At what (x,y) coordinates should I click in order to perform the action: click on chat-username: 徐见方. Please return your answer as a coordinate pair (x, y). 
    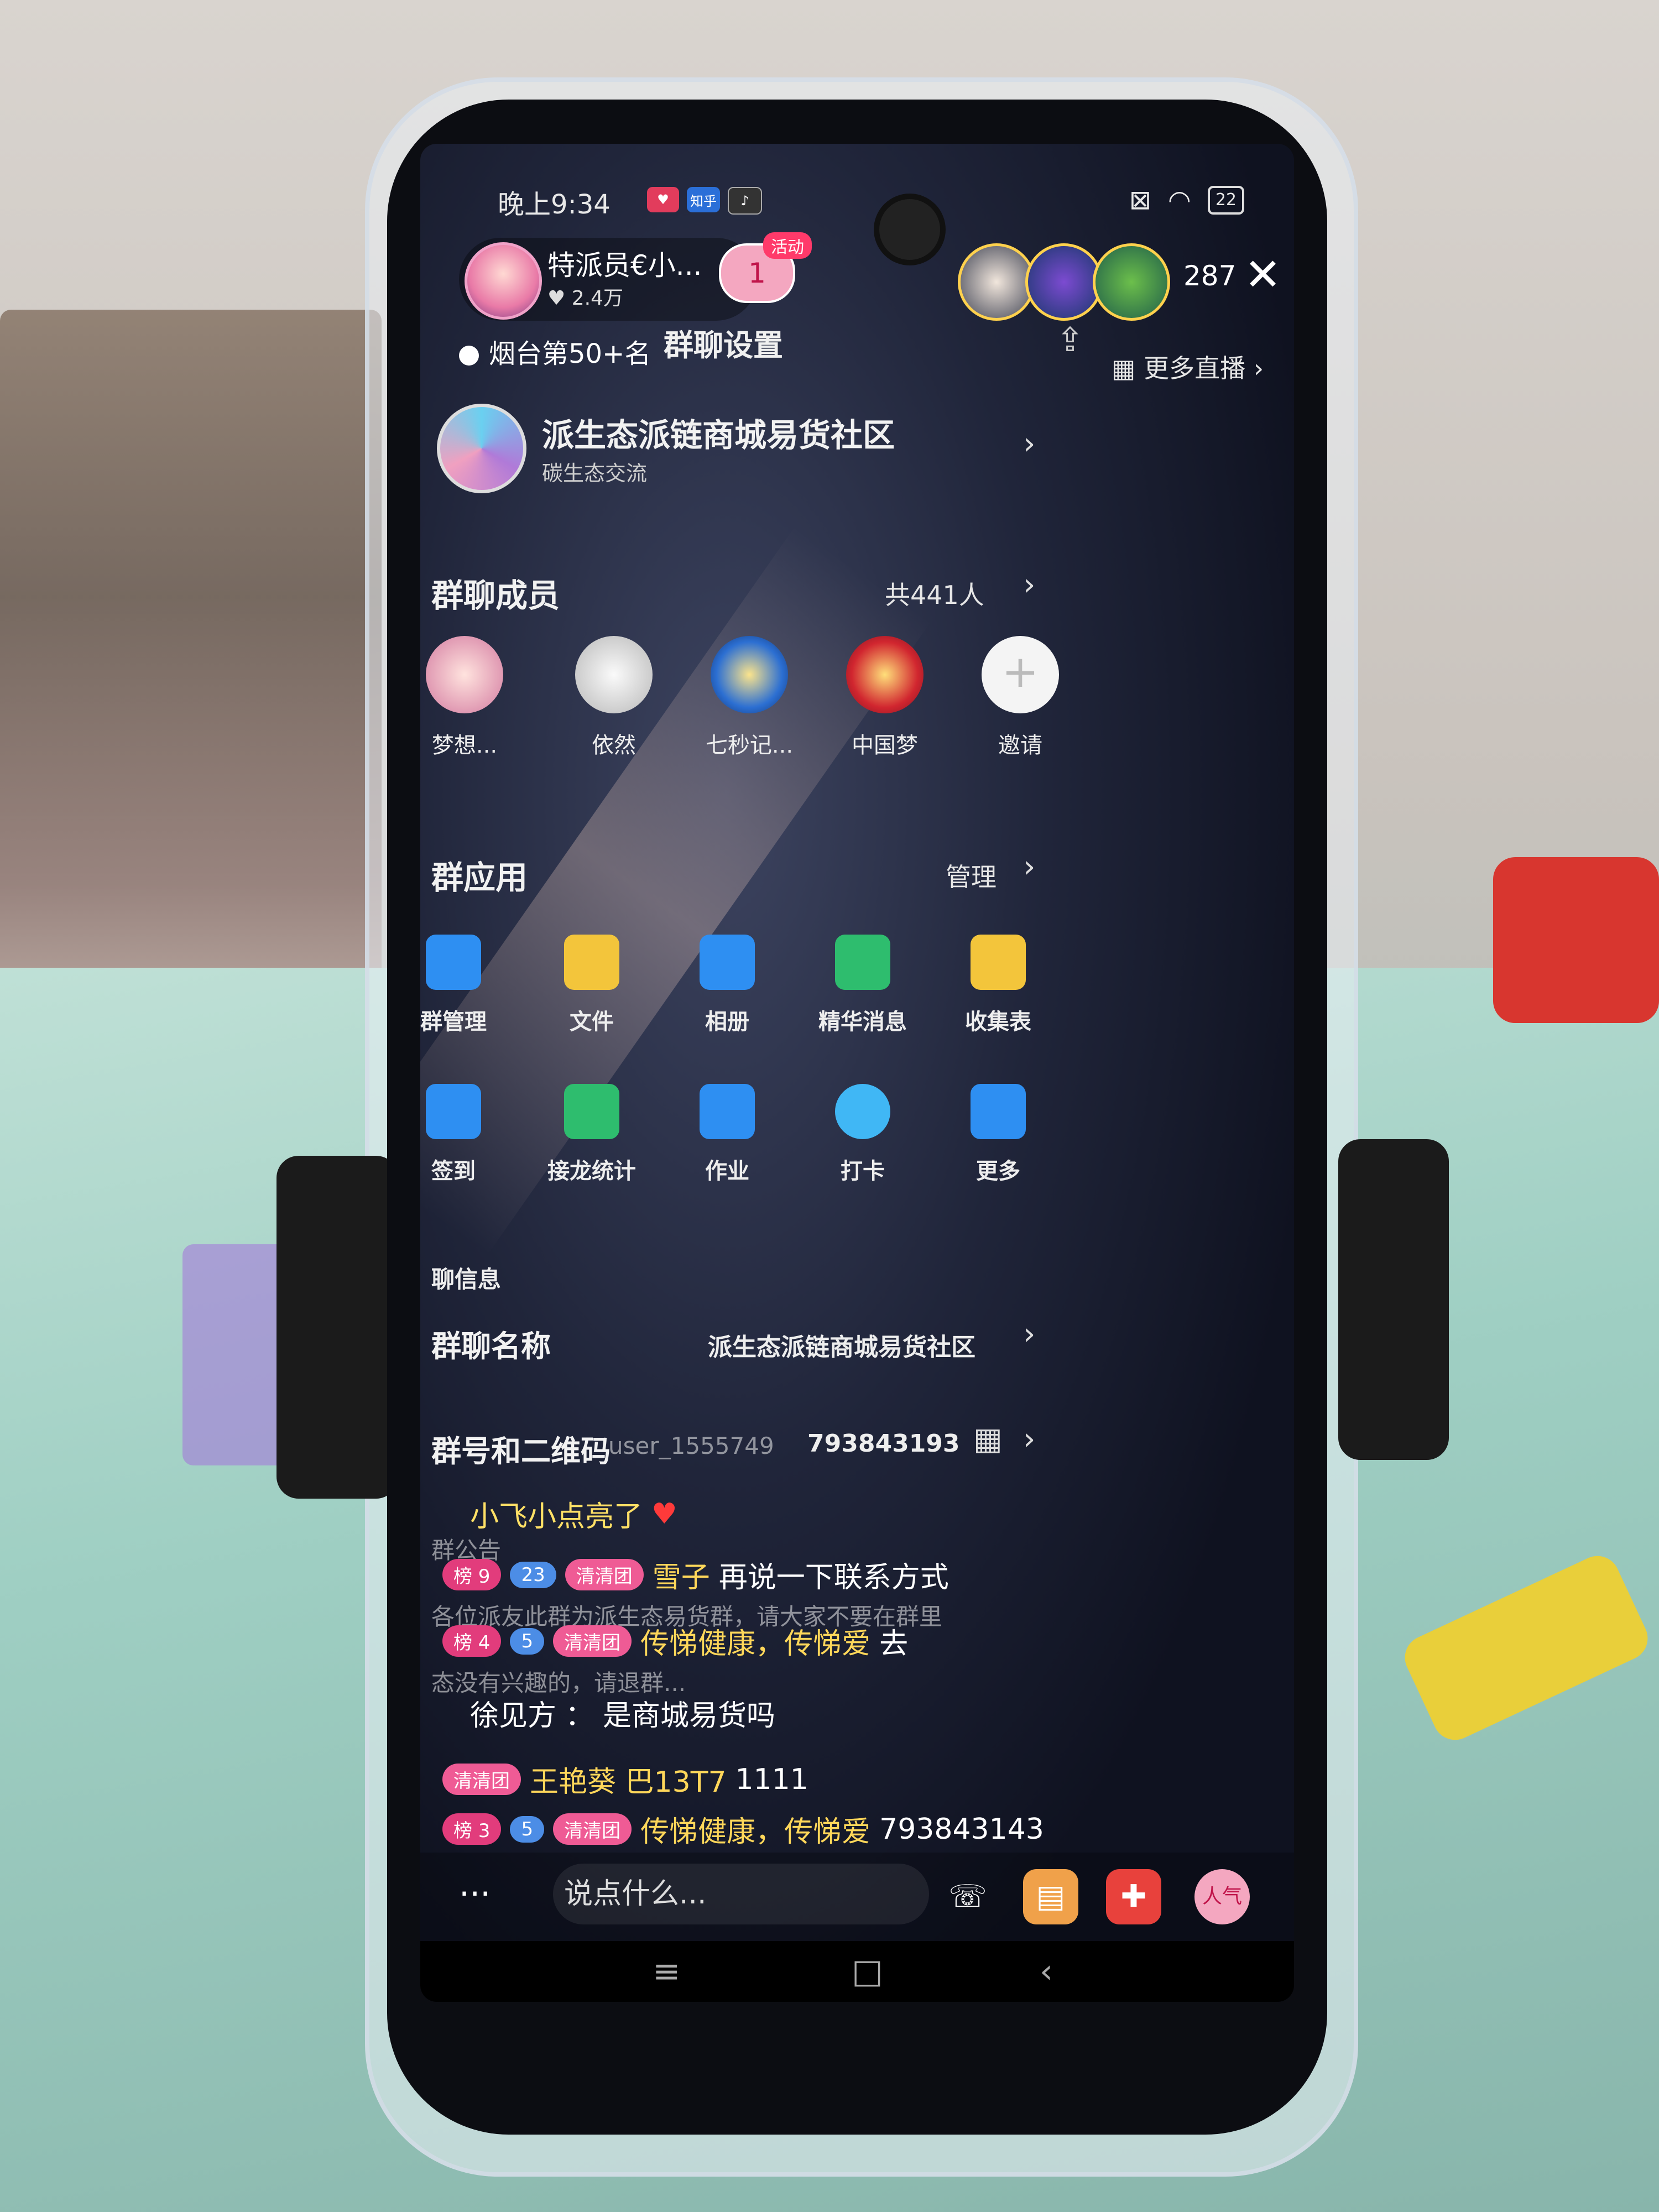
    Looking at the image, I should click on (513, 1716).